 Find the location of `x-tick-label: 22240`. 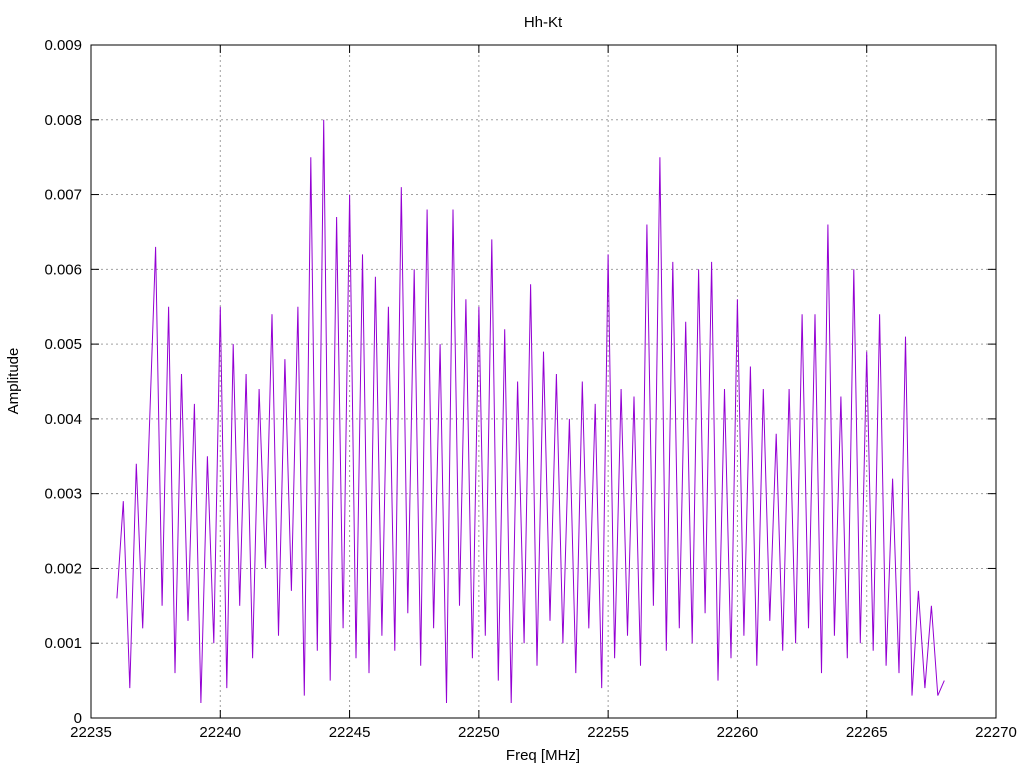

x-tick-label: 22240 is located at coordinates (220, 732).